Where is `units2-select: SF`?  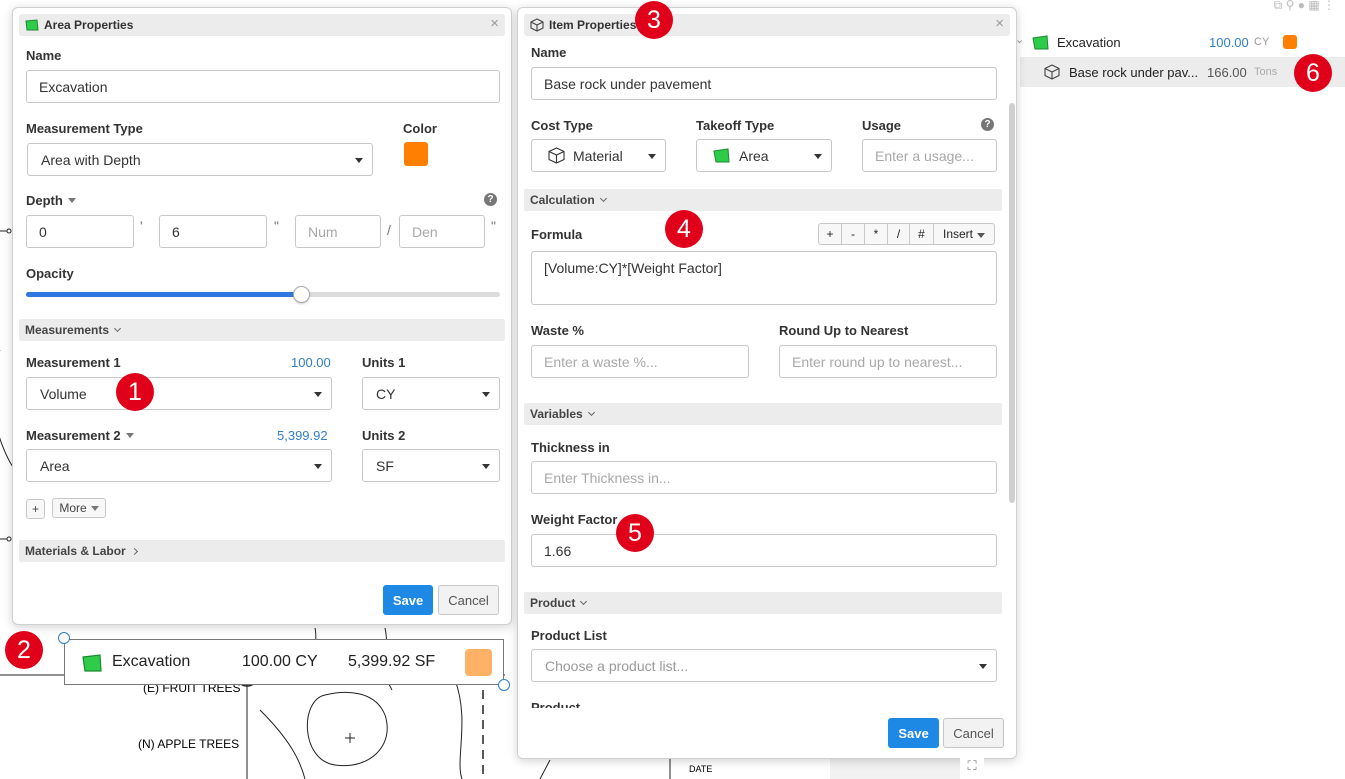 units2-select: SF is located at coordinates (431, 465).